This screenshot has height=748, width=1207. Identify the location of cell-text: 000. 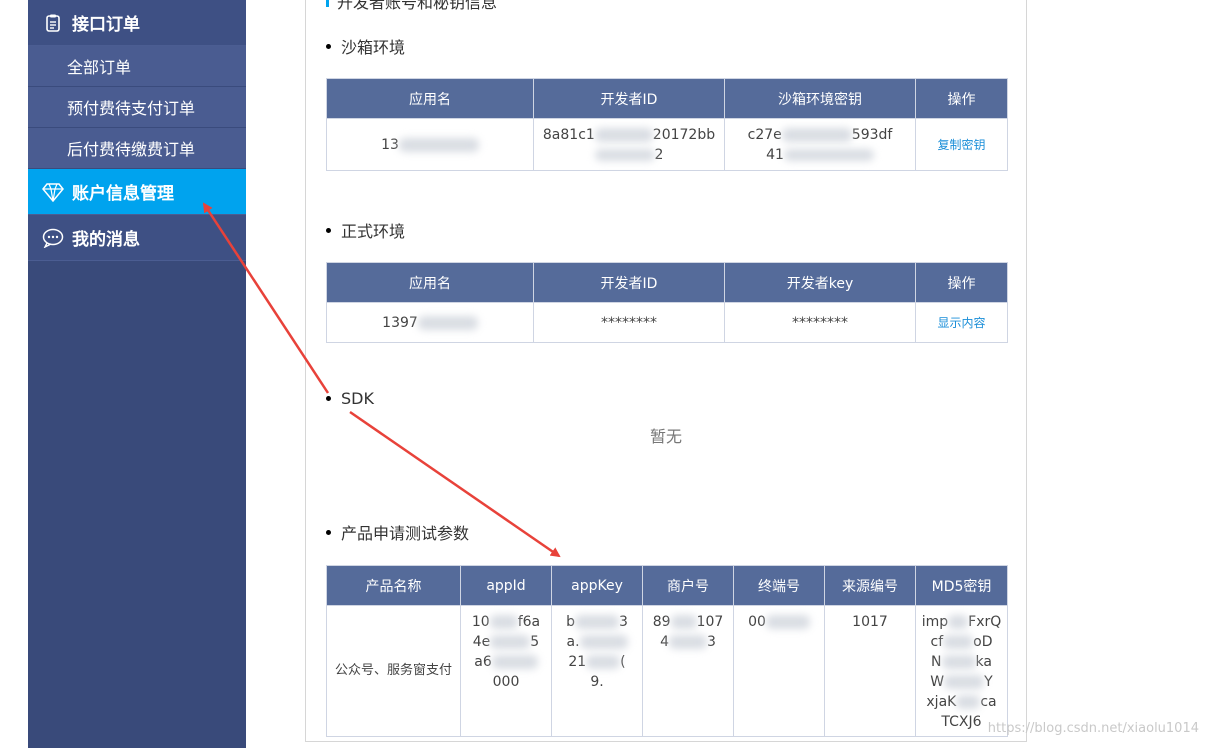
(506, 682).